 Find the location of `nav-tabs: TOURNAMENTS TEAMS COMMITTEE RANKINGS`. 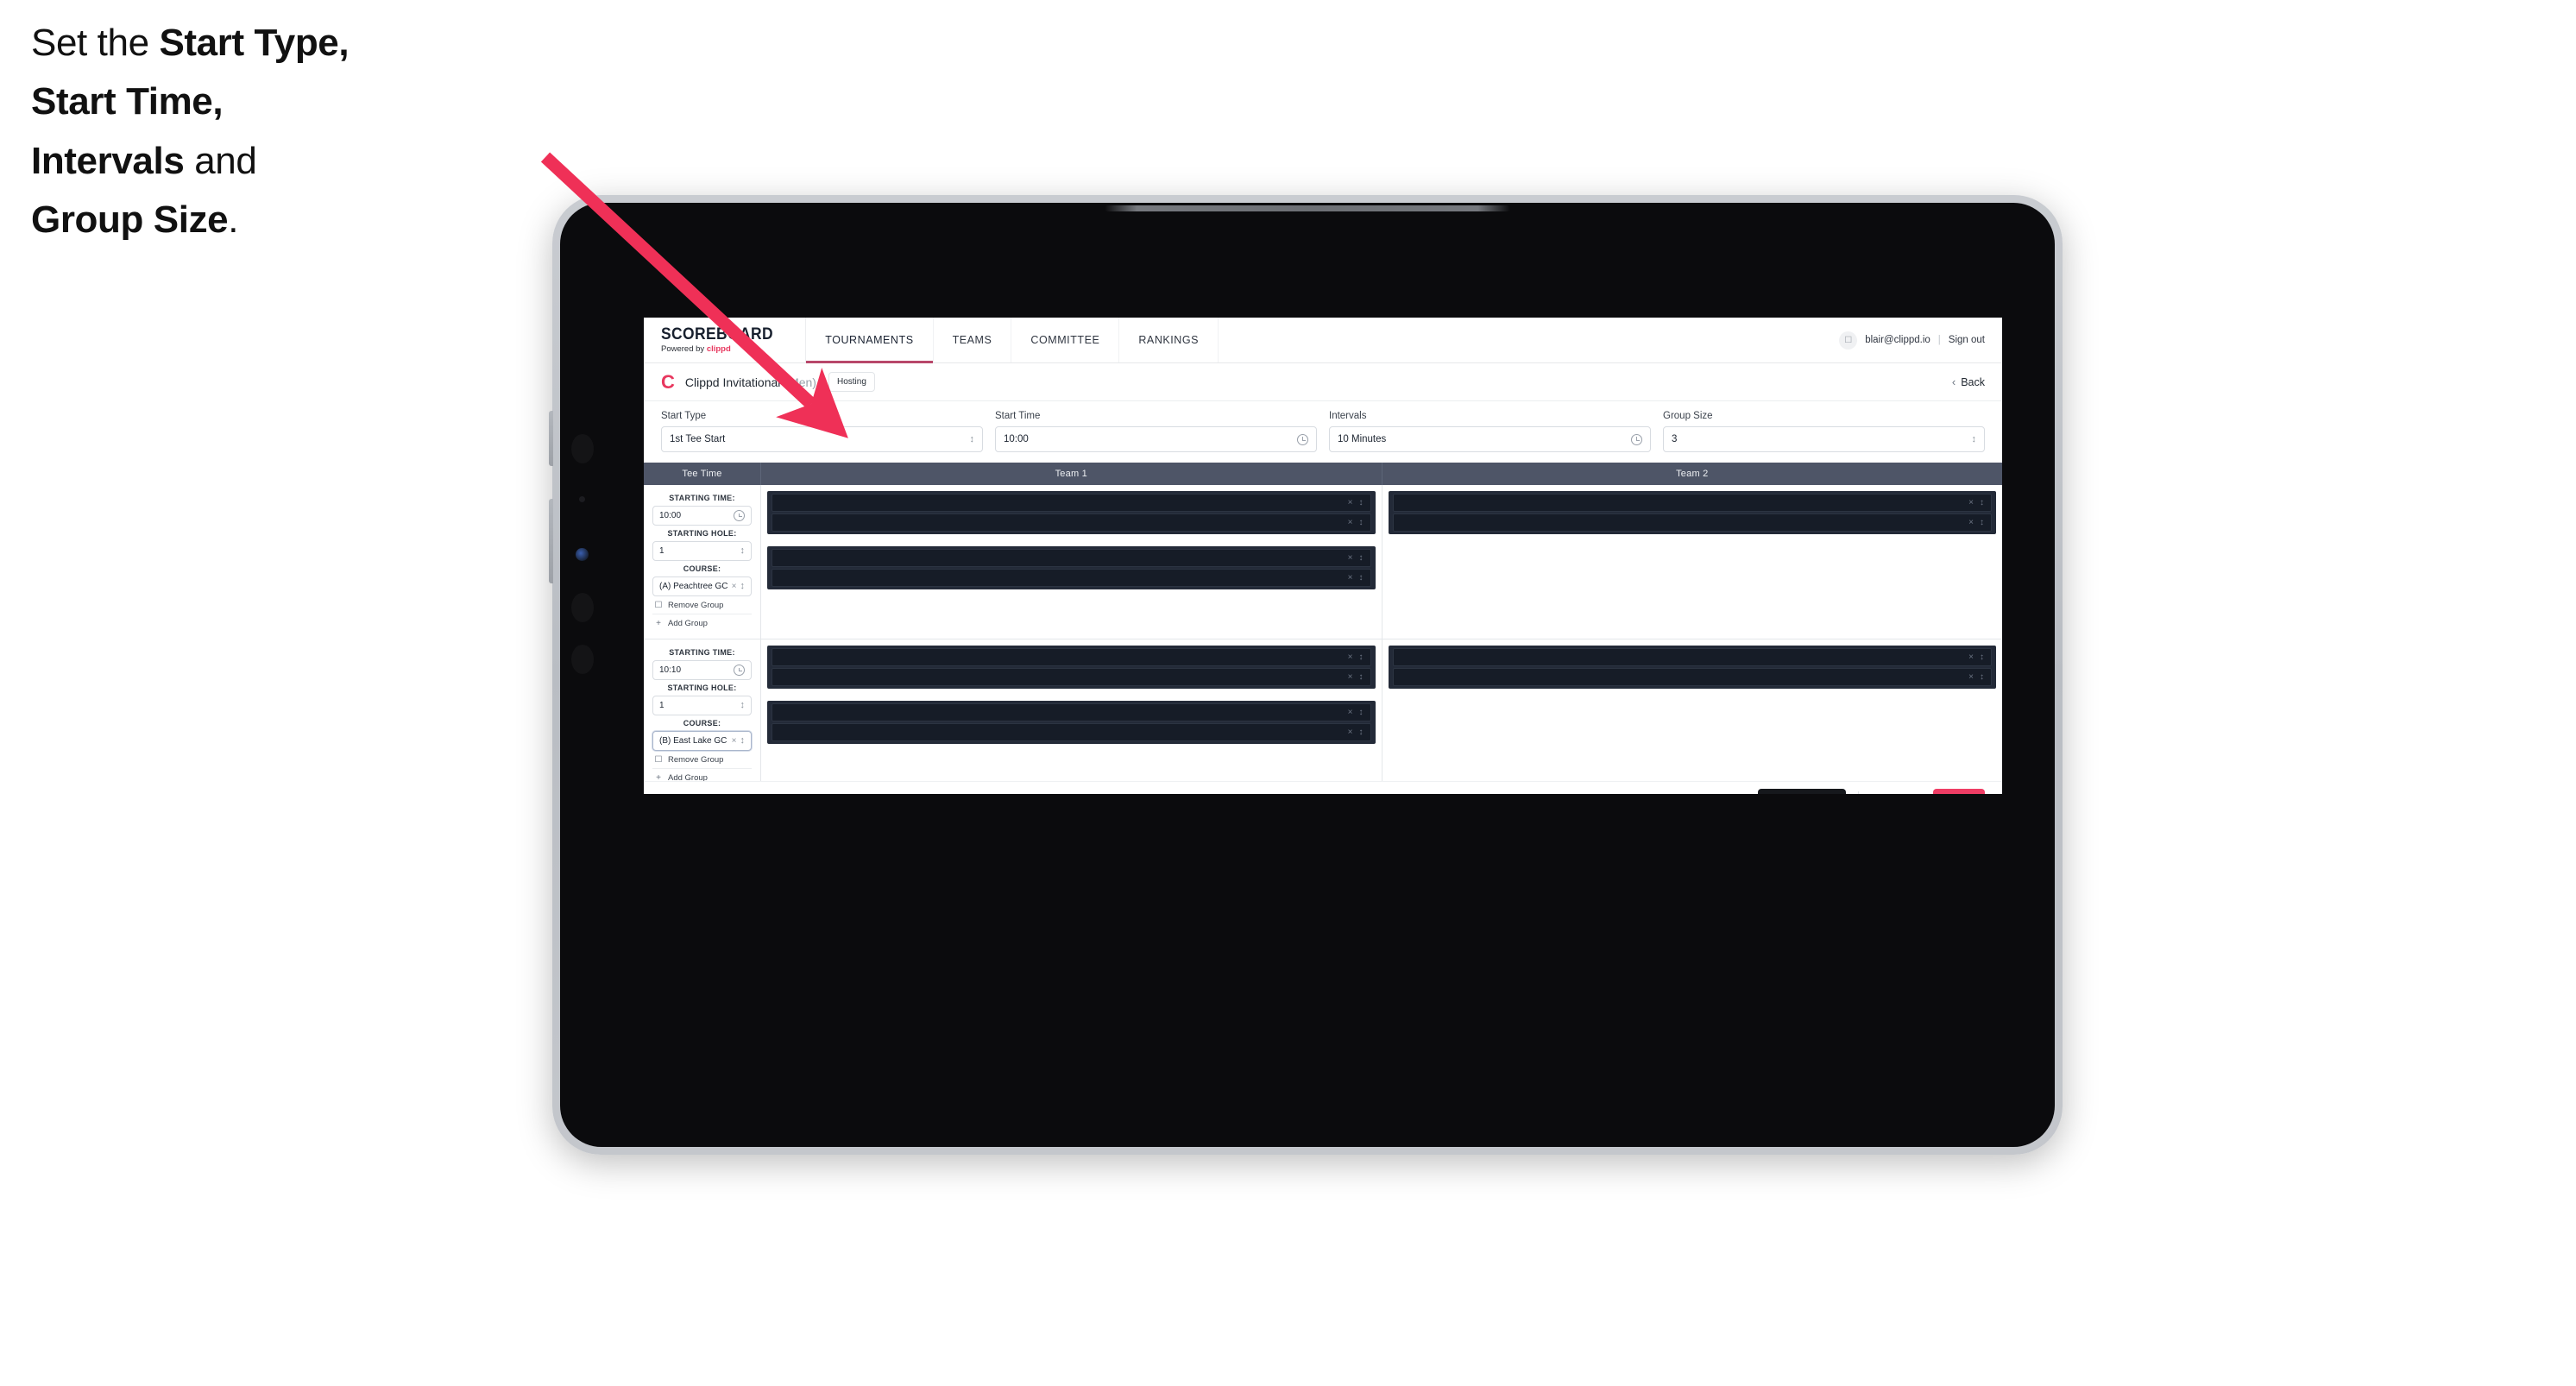

nav-tabs: TOURNAMENTS TEAMS COMMITTEE RANKINGS is located at coordinates (1012, 341).